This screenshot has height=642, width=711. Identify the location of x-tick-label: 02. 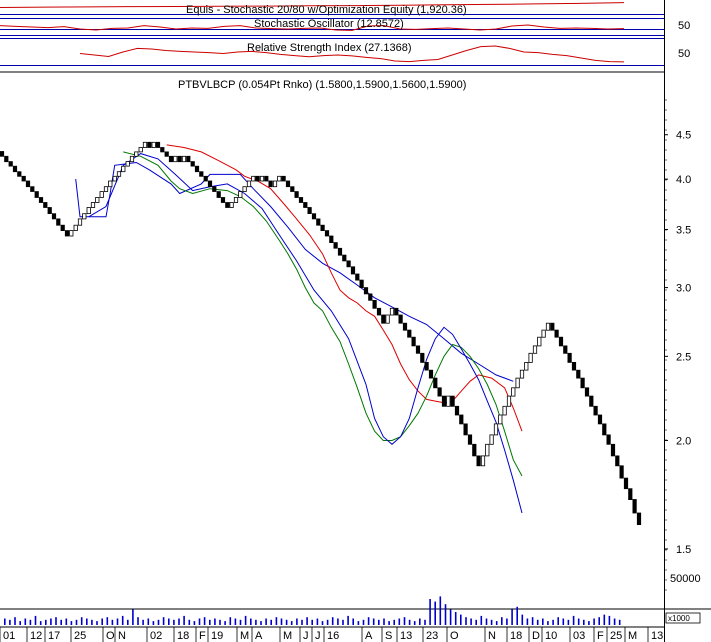
(156, 636).